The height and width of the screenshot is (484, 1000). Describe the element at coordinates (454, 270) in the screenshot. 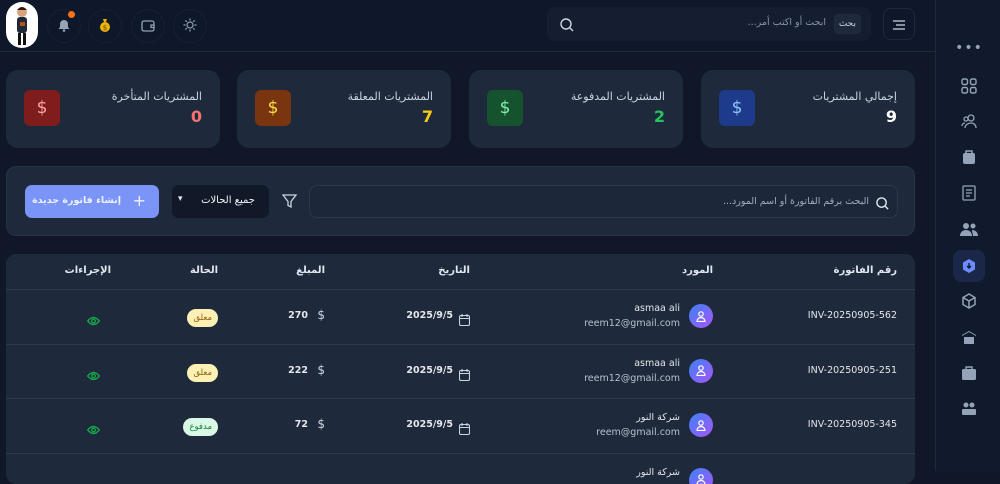

I see `header-date: التاريخ` at that location.